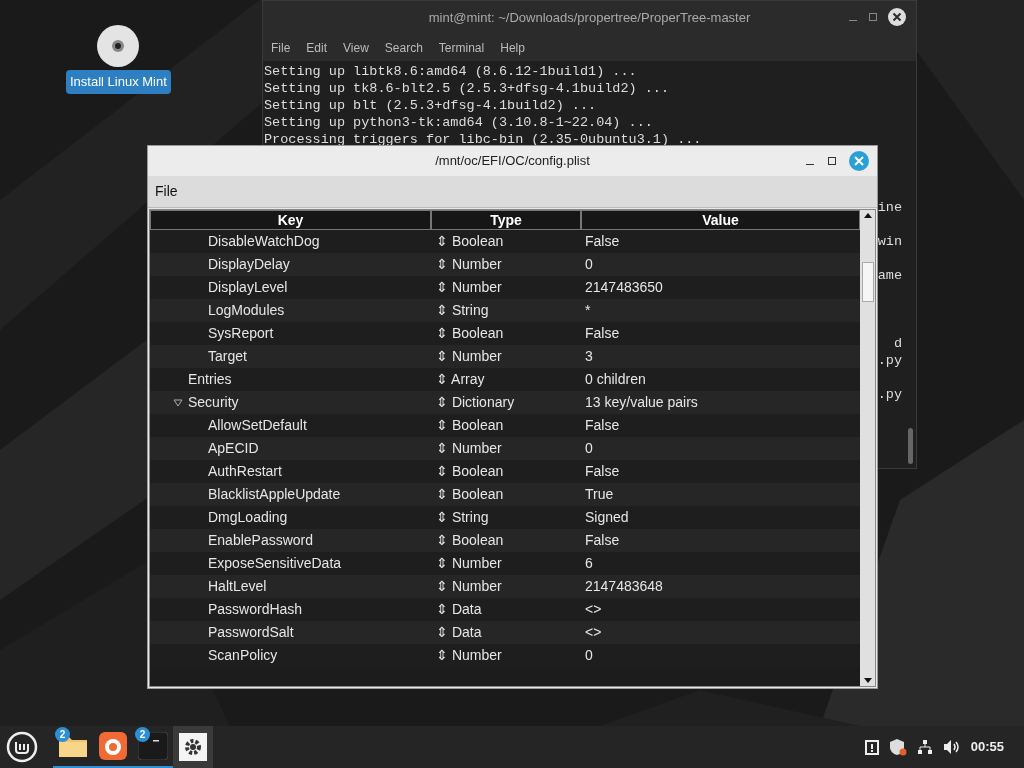 This screenshot has height=768, width=1024. I want to click on column-header: Value, so click(720, 220).